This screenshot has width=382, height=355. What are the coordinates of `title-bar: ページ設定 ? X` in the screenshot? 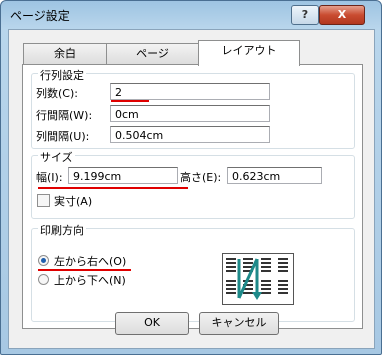 It's located at (191, 15).